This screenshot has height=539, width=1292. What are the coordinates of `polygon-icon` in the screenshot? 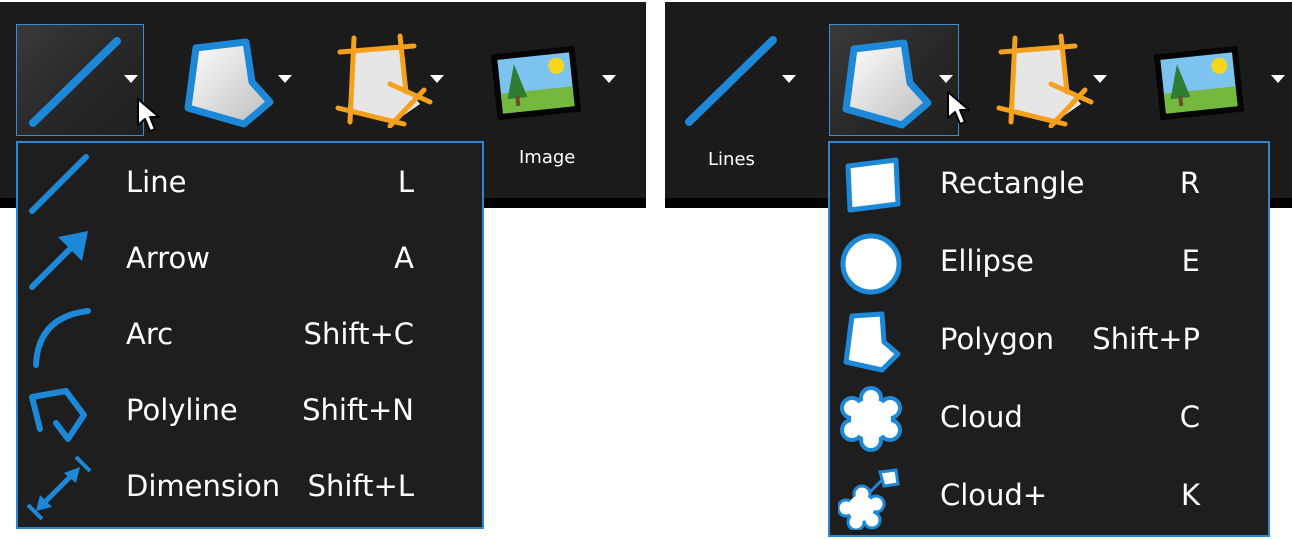 It's located at (872, 342).